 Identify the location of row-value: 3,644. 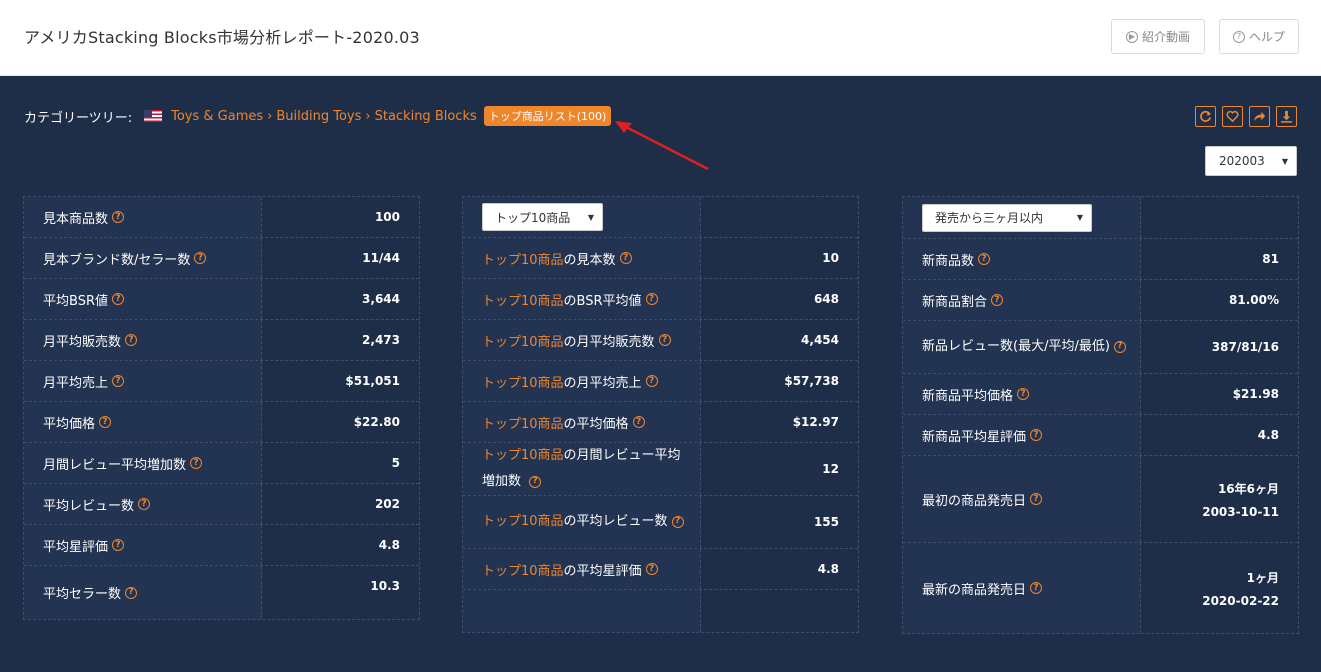
(340, 299).